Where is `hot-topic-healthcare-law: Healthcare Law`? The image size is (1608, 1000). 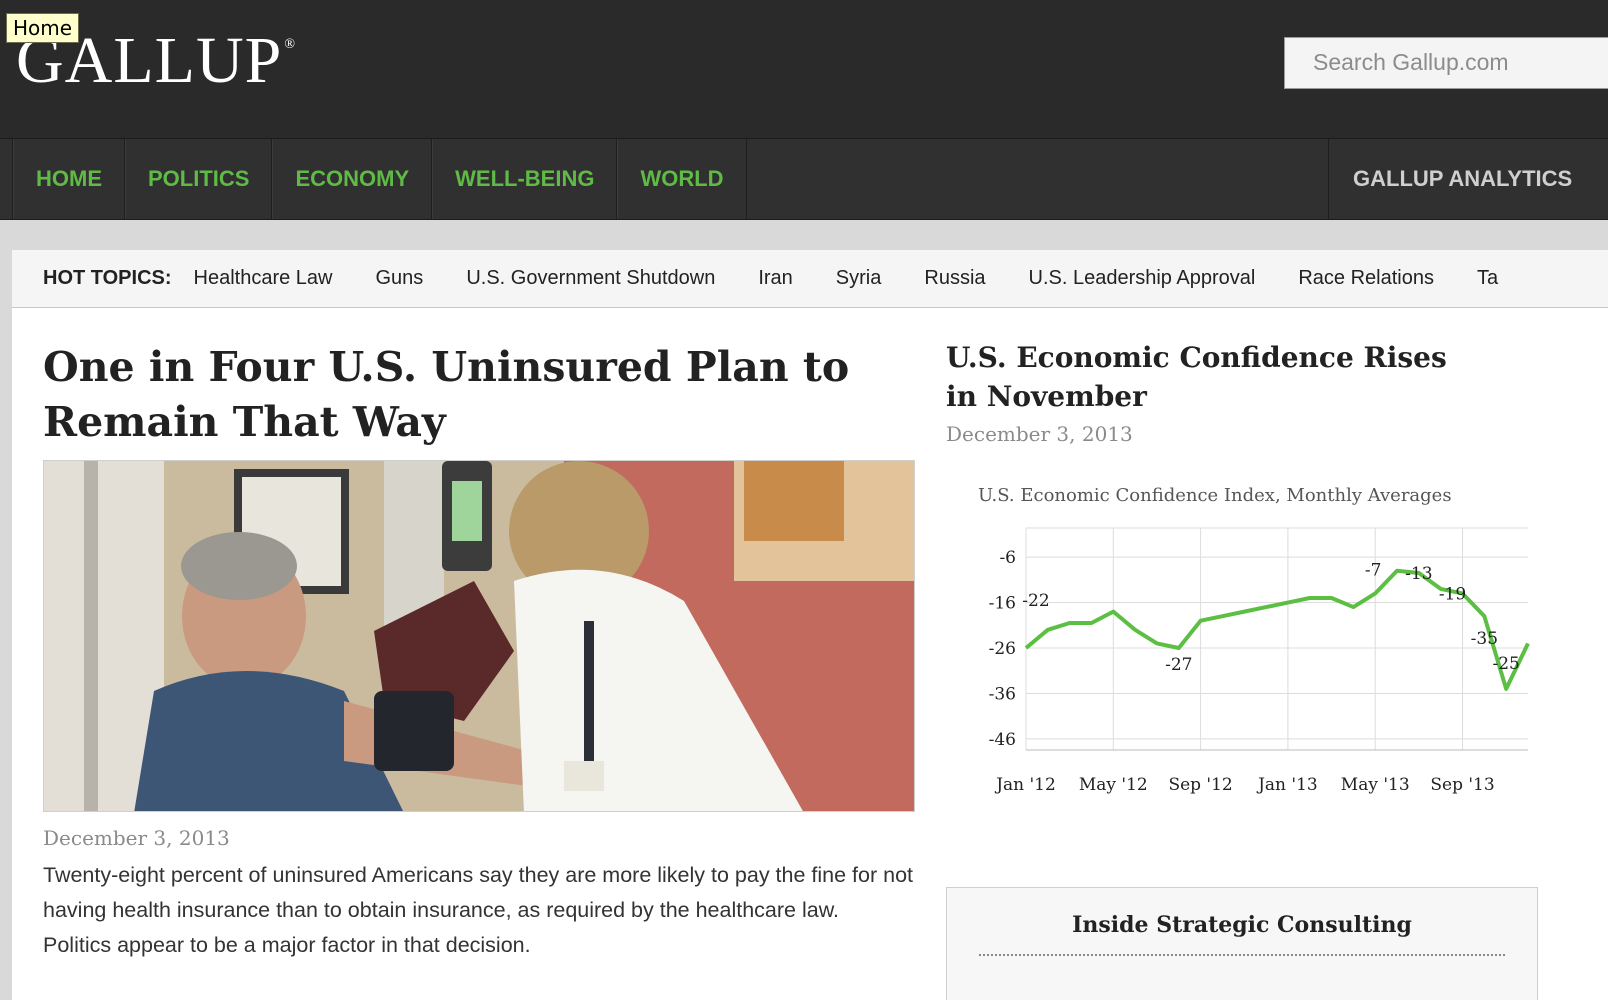 hot-topic-healthcare-law: Healthcare Law is located at coordinates (263, 278).